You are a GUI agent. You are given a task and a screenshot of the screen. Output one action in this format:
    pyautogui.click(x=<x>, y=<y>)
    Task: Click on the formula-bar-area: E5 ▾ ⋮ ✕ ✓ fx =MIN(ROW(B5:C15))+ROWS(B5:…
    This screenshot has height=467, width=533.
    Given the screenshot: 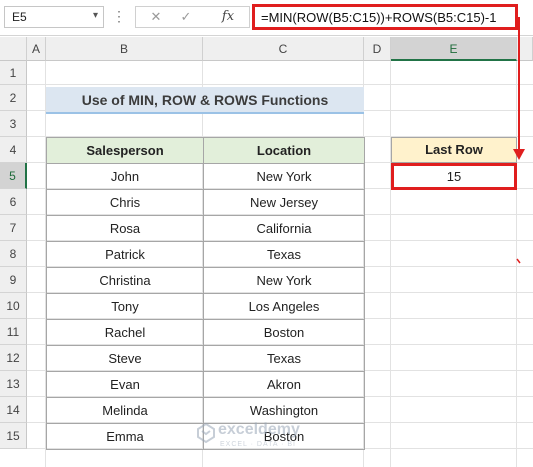 What is the action you would take?
    pyautogui.click(x=266, y=18)
    